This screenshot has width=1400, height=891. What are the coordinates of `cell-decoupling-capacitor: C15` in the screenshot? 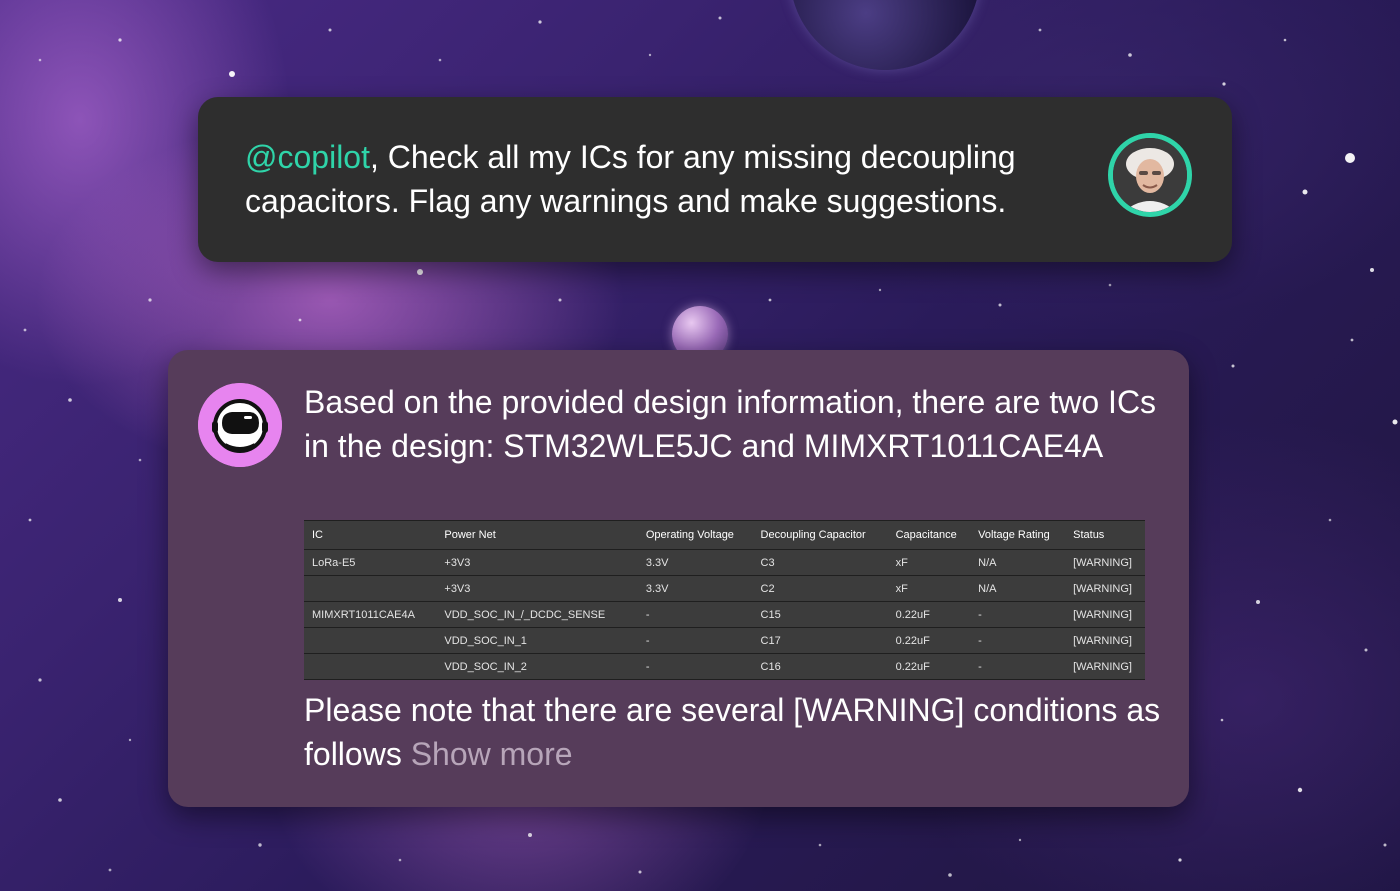 It's located at (820, 614).